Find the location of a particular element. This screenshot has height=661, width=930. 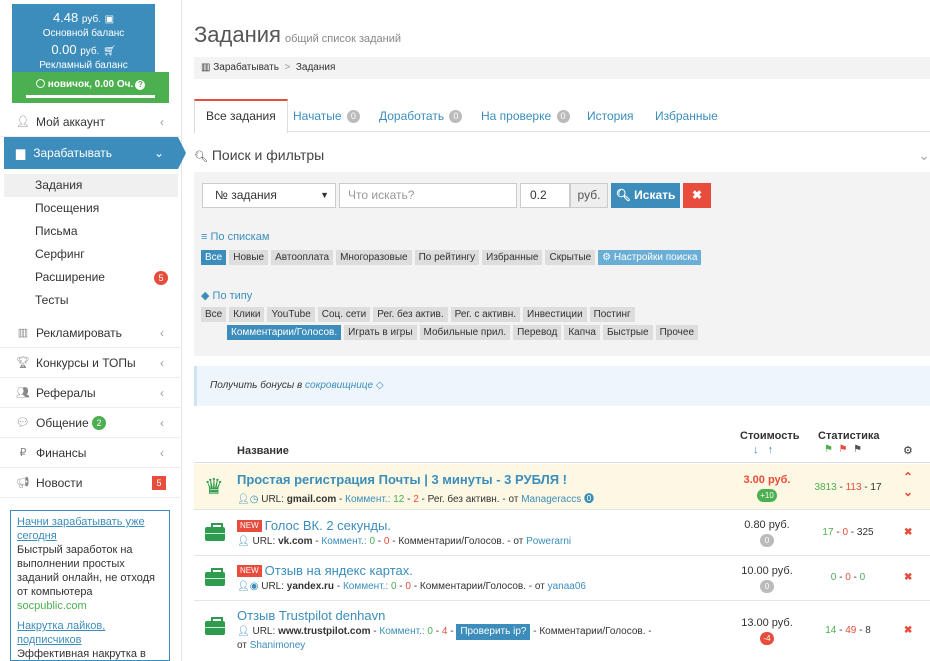

sidebar-item-news: 📢︎ Новости 5 is located at coordinates (91, 483).